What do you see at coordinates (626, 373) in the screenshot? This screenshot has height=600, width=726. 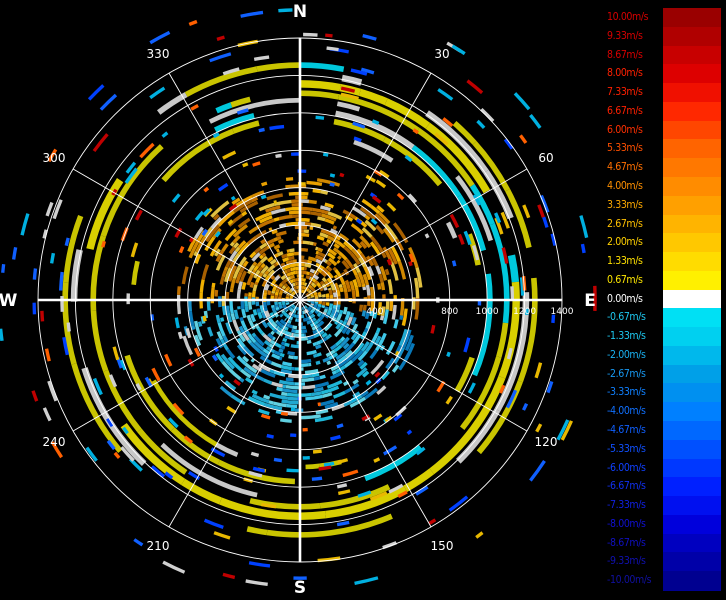 I see `legend-label: -2.67m/s` at bounding box center [626, 373].